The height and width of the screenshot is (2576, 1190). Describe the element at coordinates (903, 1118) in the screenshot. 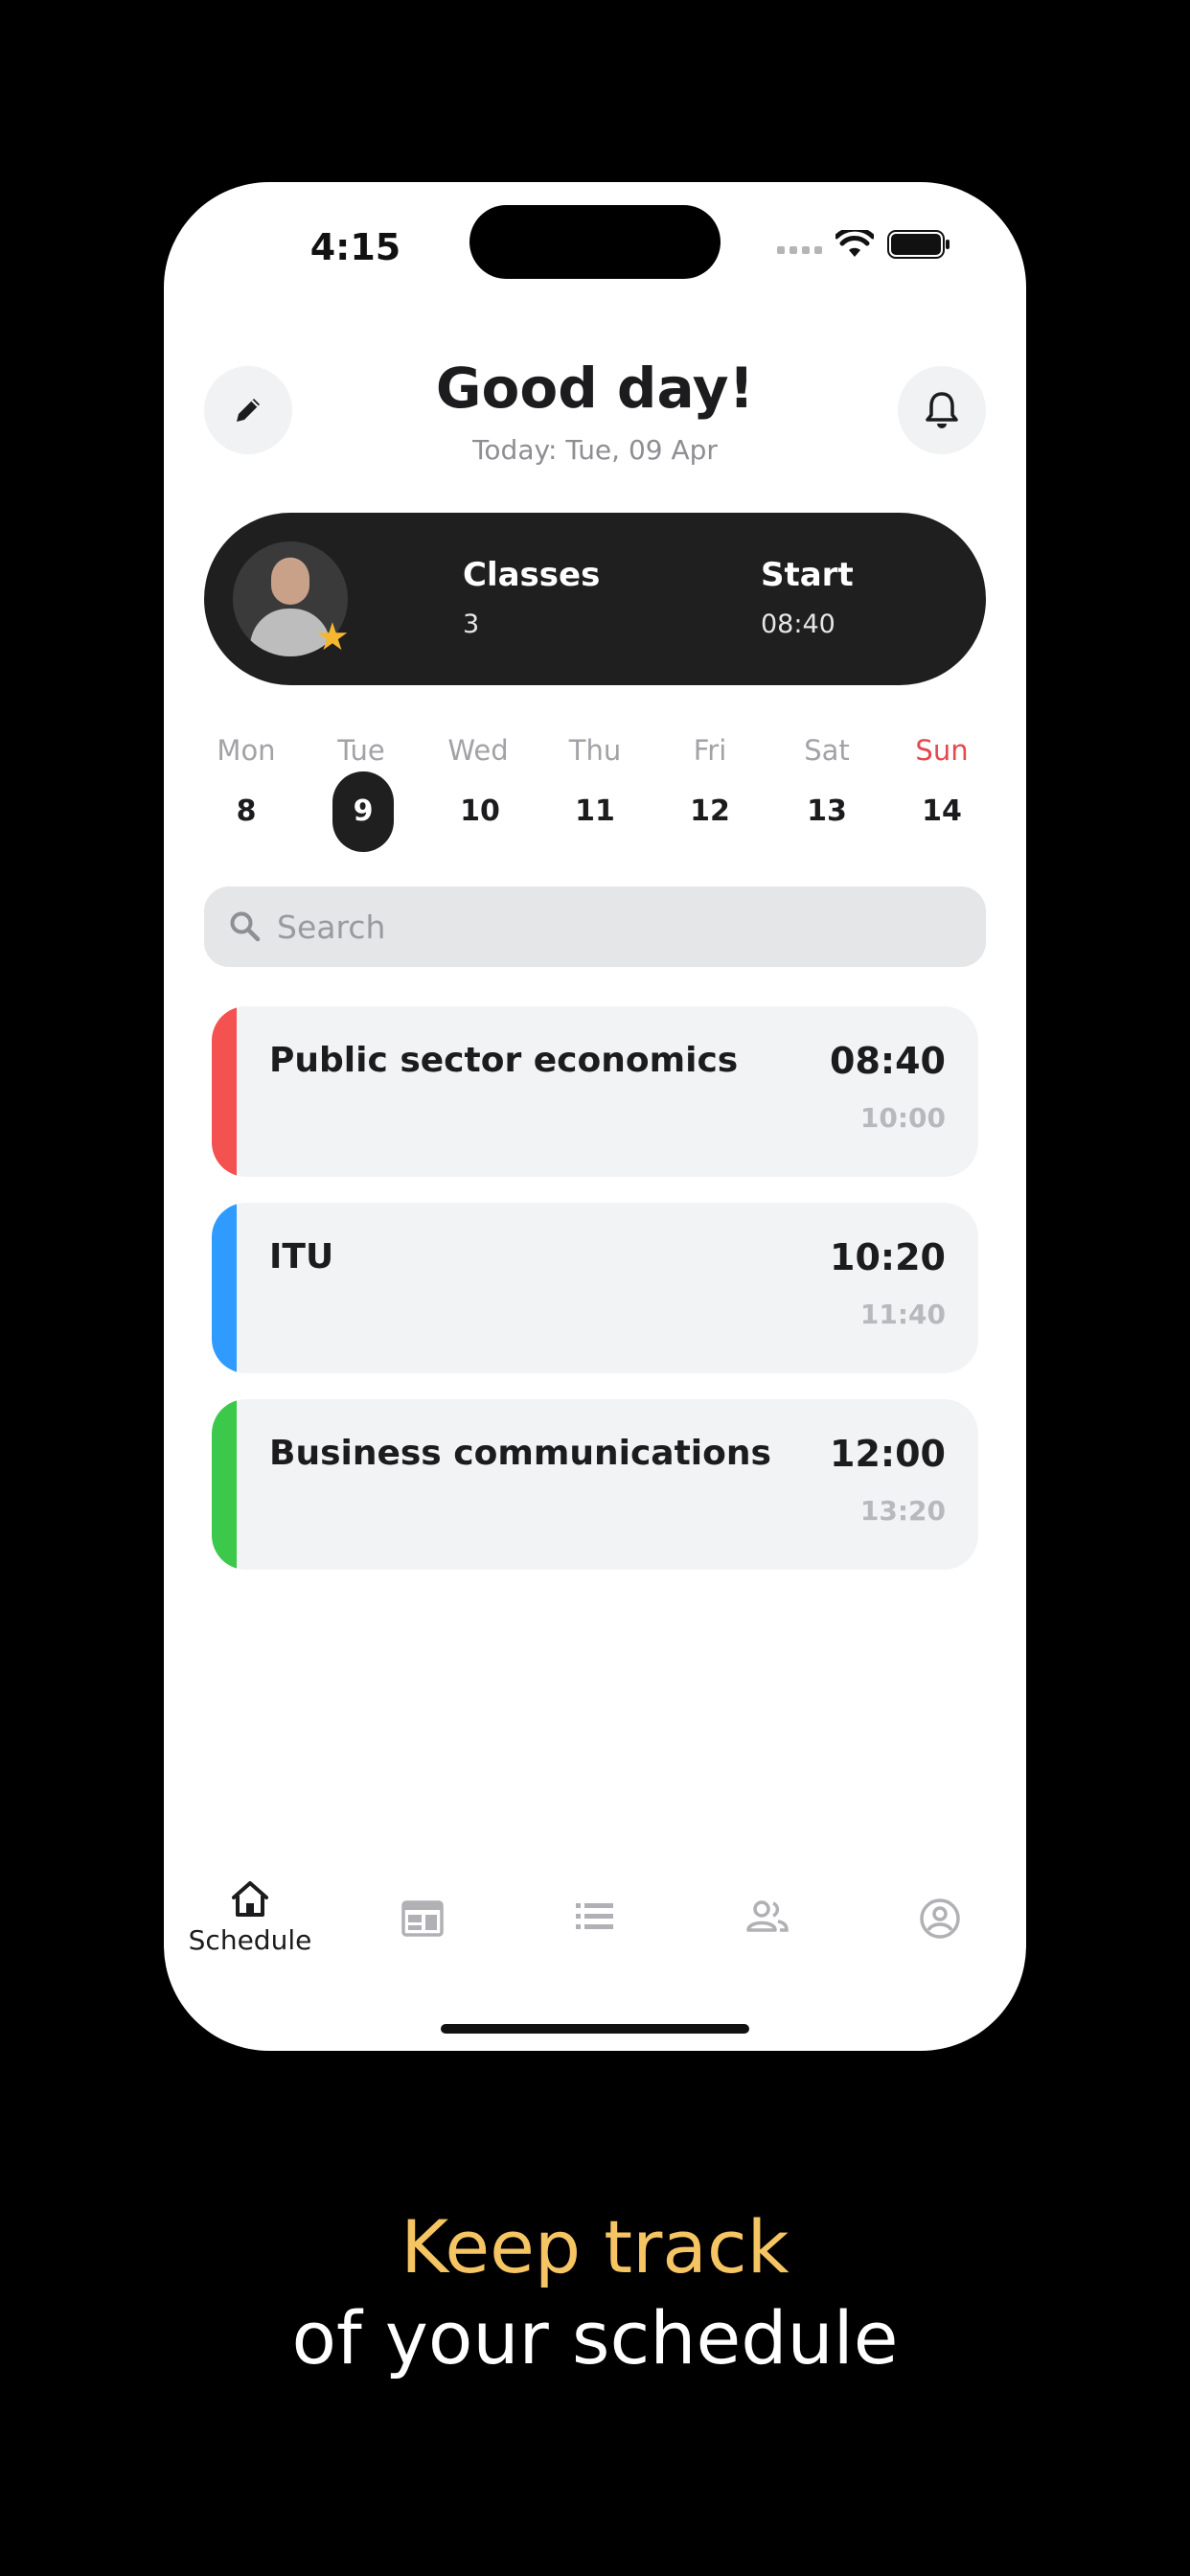

I see `lesson-end-time: 10:00` at that location.